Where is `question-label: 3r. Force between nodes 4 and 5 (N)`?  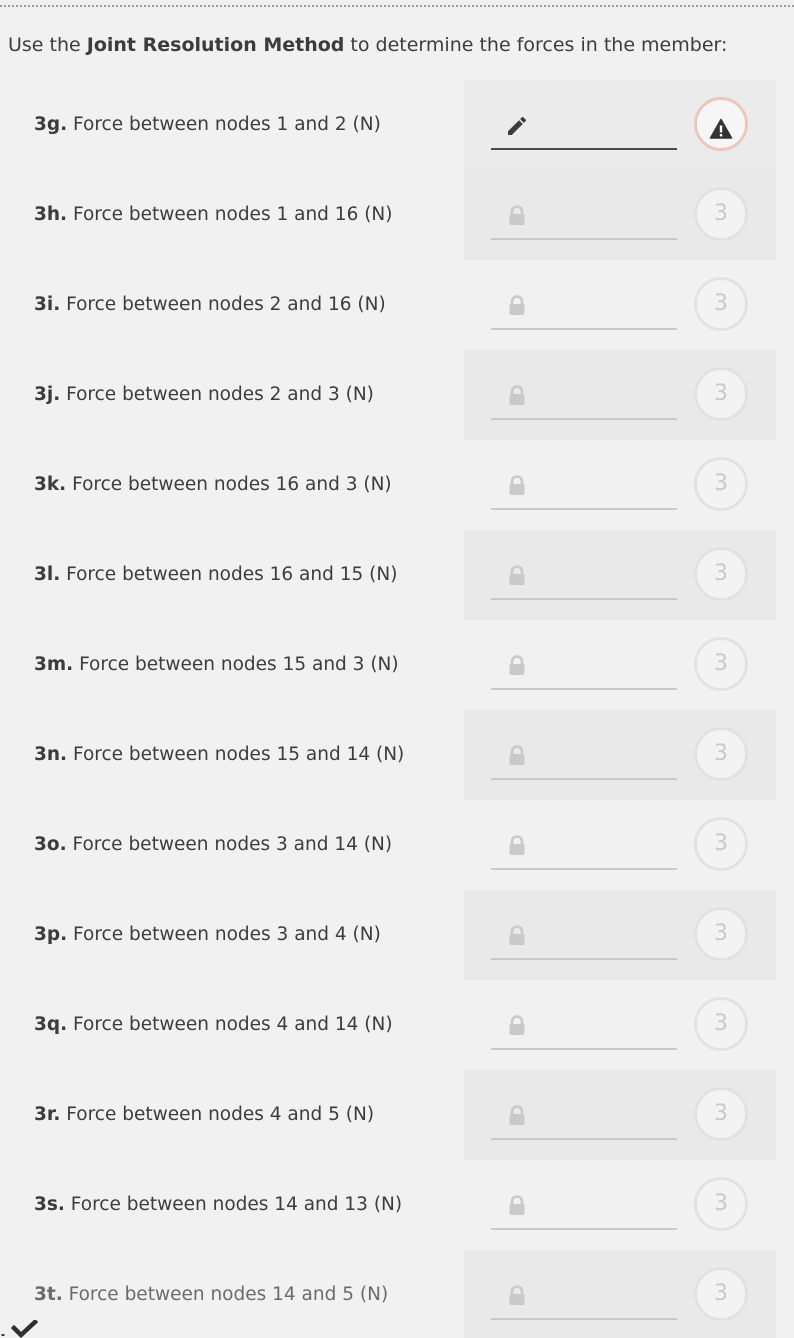 question-label: 3r. Force between nodes 4 and 5 (N) is located at coordinates (204, 1115).